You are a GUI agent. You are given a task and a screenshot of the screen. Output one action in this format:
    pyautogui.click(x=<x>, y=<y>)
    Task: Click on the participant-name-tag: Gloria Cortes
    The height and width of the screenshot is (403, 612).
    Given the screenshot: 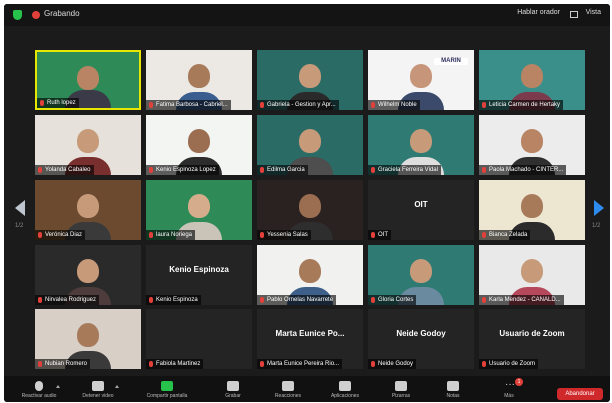 What is the action you would take?
    pyautogui.click(x=392, y=300)
    